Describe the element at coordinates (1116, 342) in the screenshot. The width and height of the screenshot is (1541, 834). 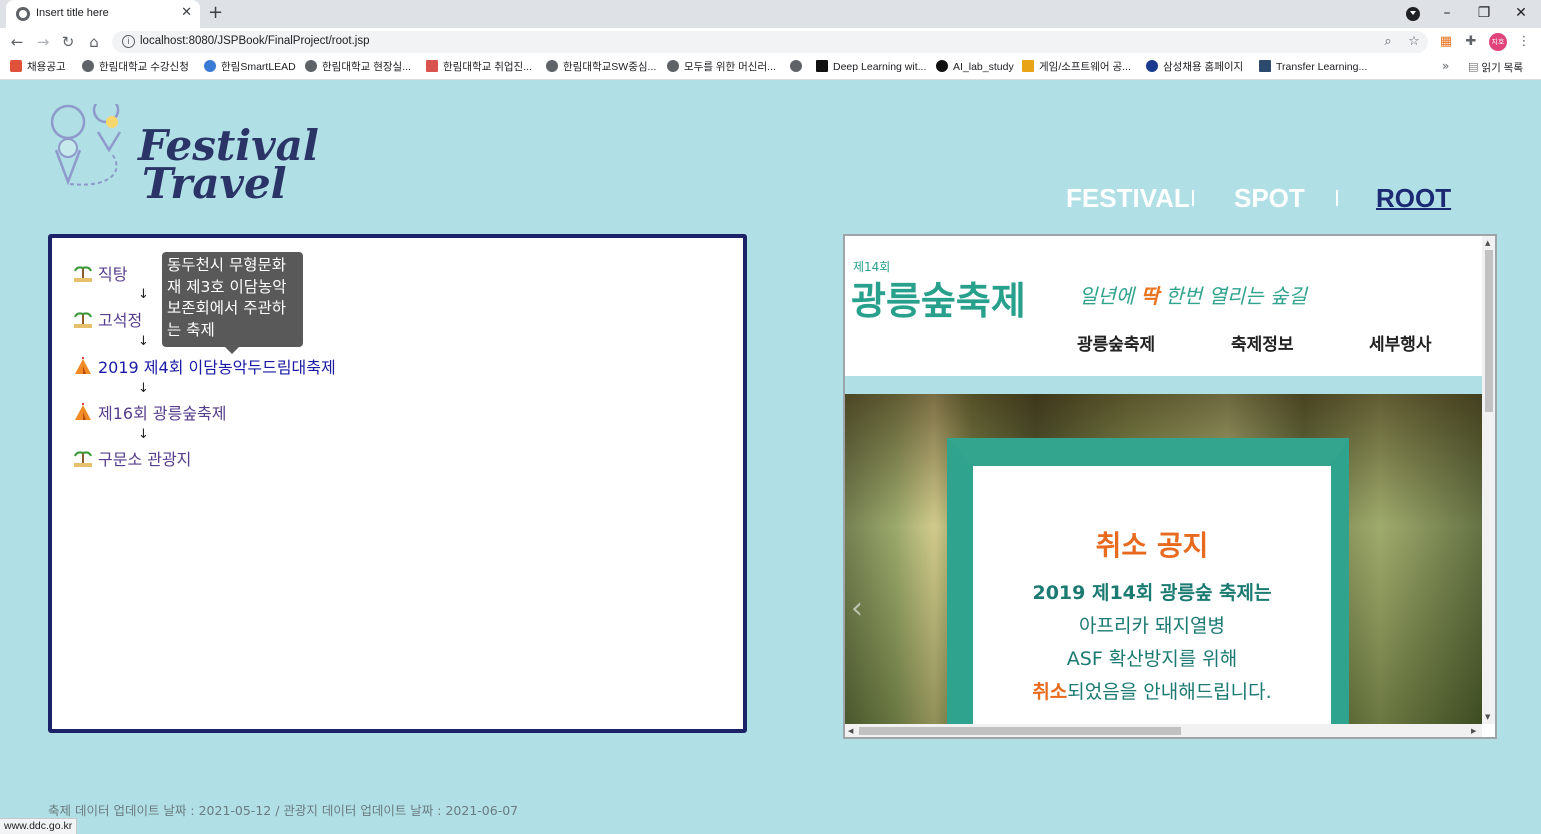
I see `preview-menu-festival: 광릉숲축제` at that location.